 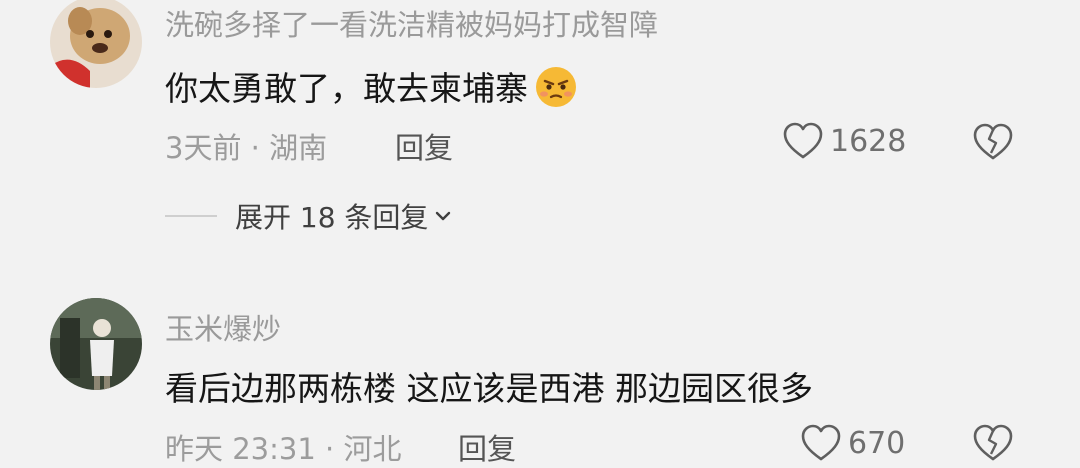 I want to click on username: 洗碗多择了一看洗洁精被妈妈打成智障, so click(x=411, y=23).